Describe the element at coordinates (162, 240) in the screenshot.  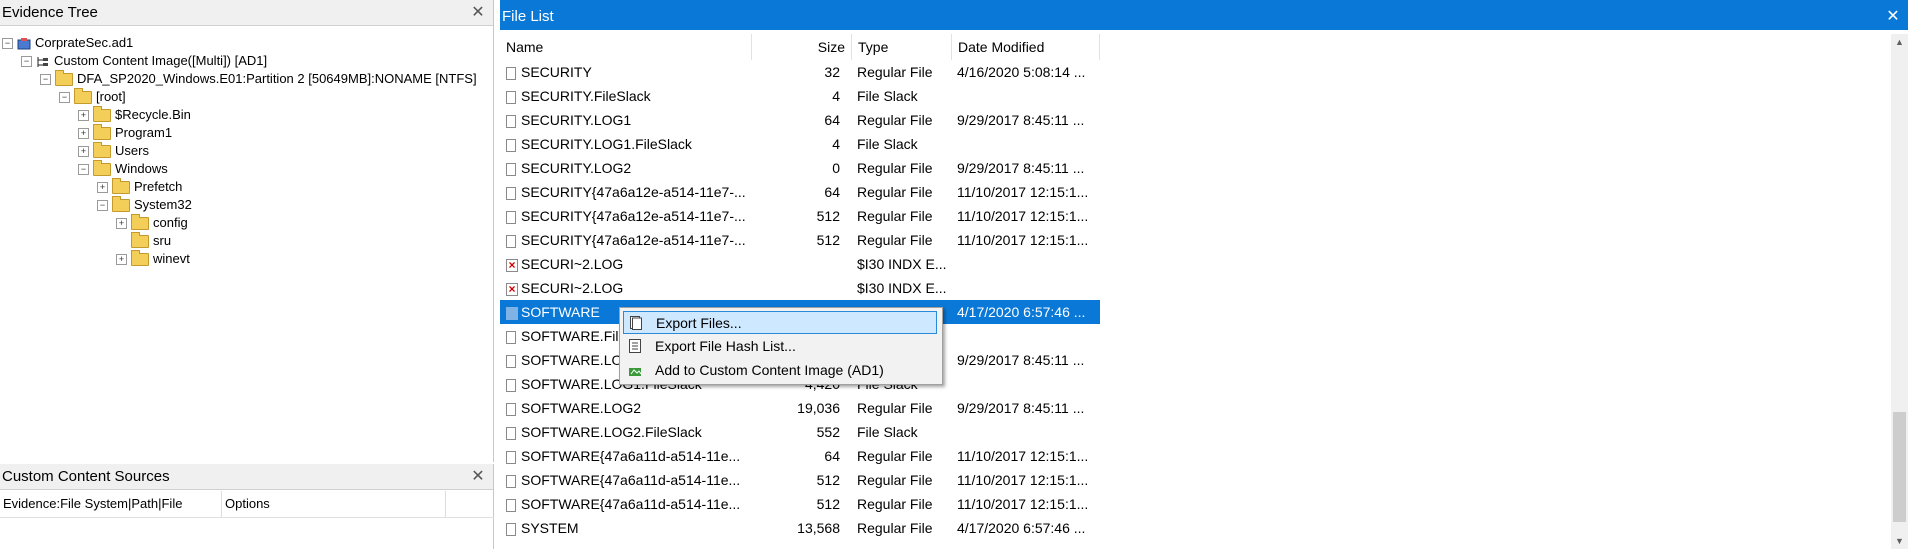
I see `tree-node-label: sru` at that location.